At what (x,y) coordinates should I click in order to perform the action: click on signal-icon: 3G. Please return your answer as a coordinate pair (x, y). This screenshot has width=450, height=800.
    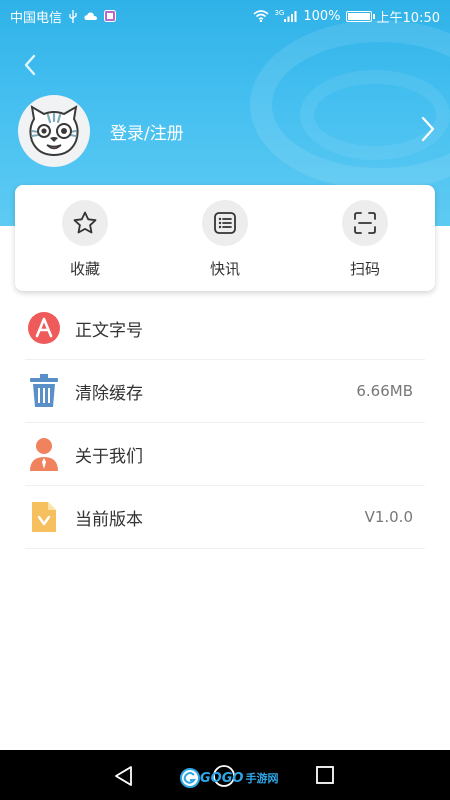
    Looking at the image, I should click on (286, 16).